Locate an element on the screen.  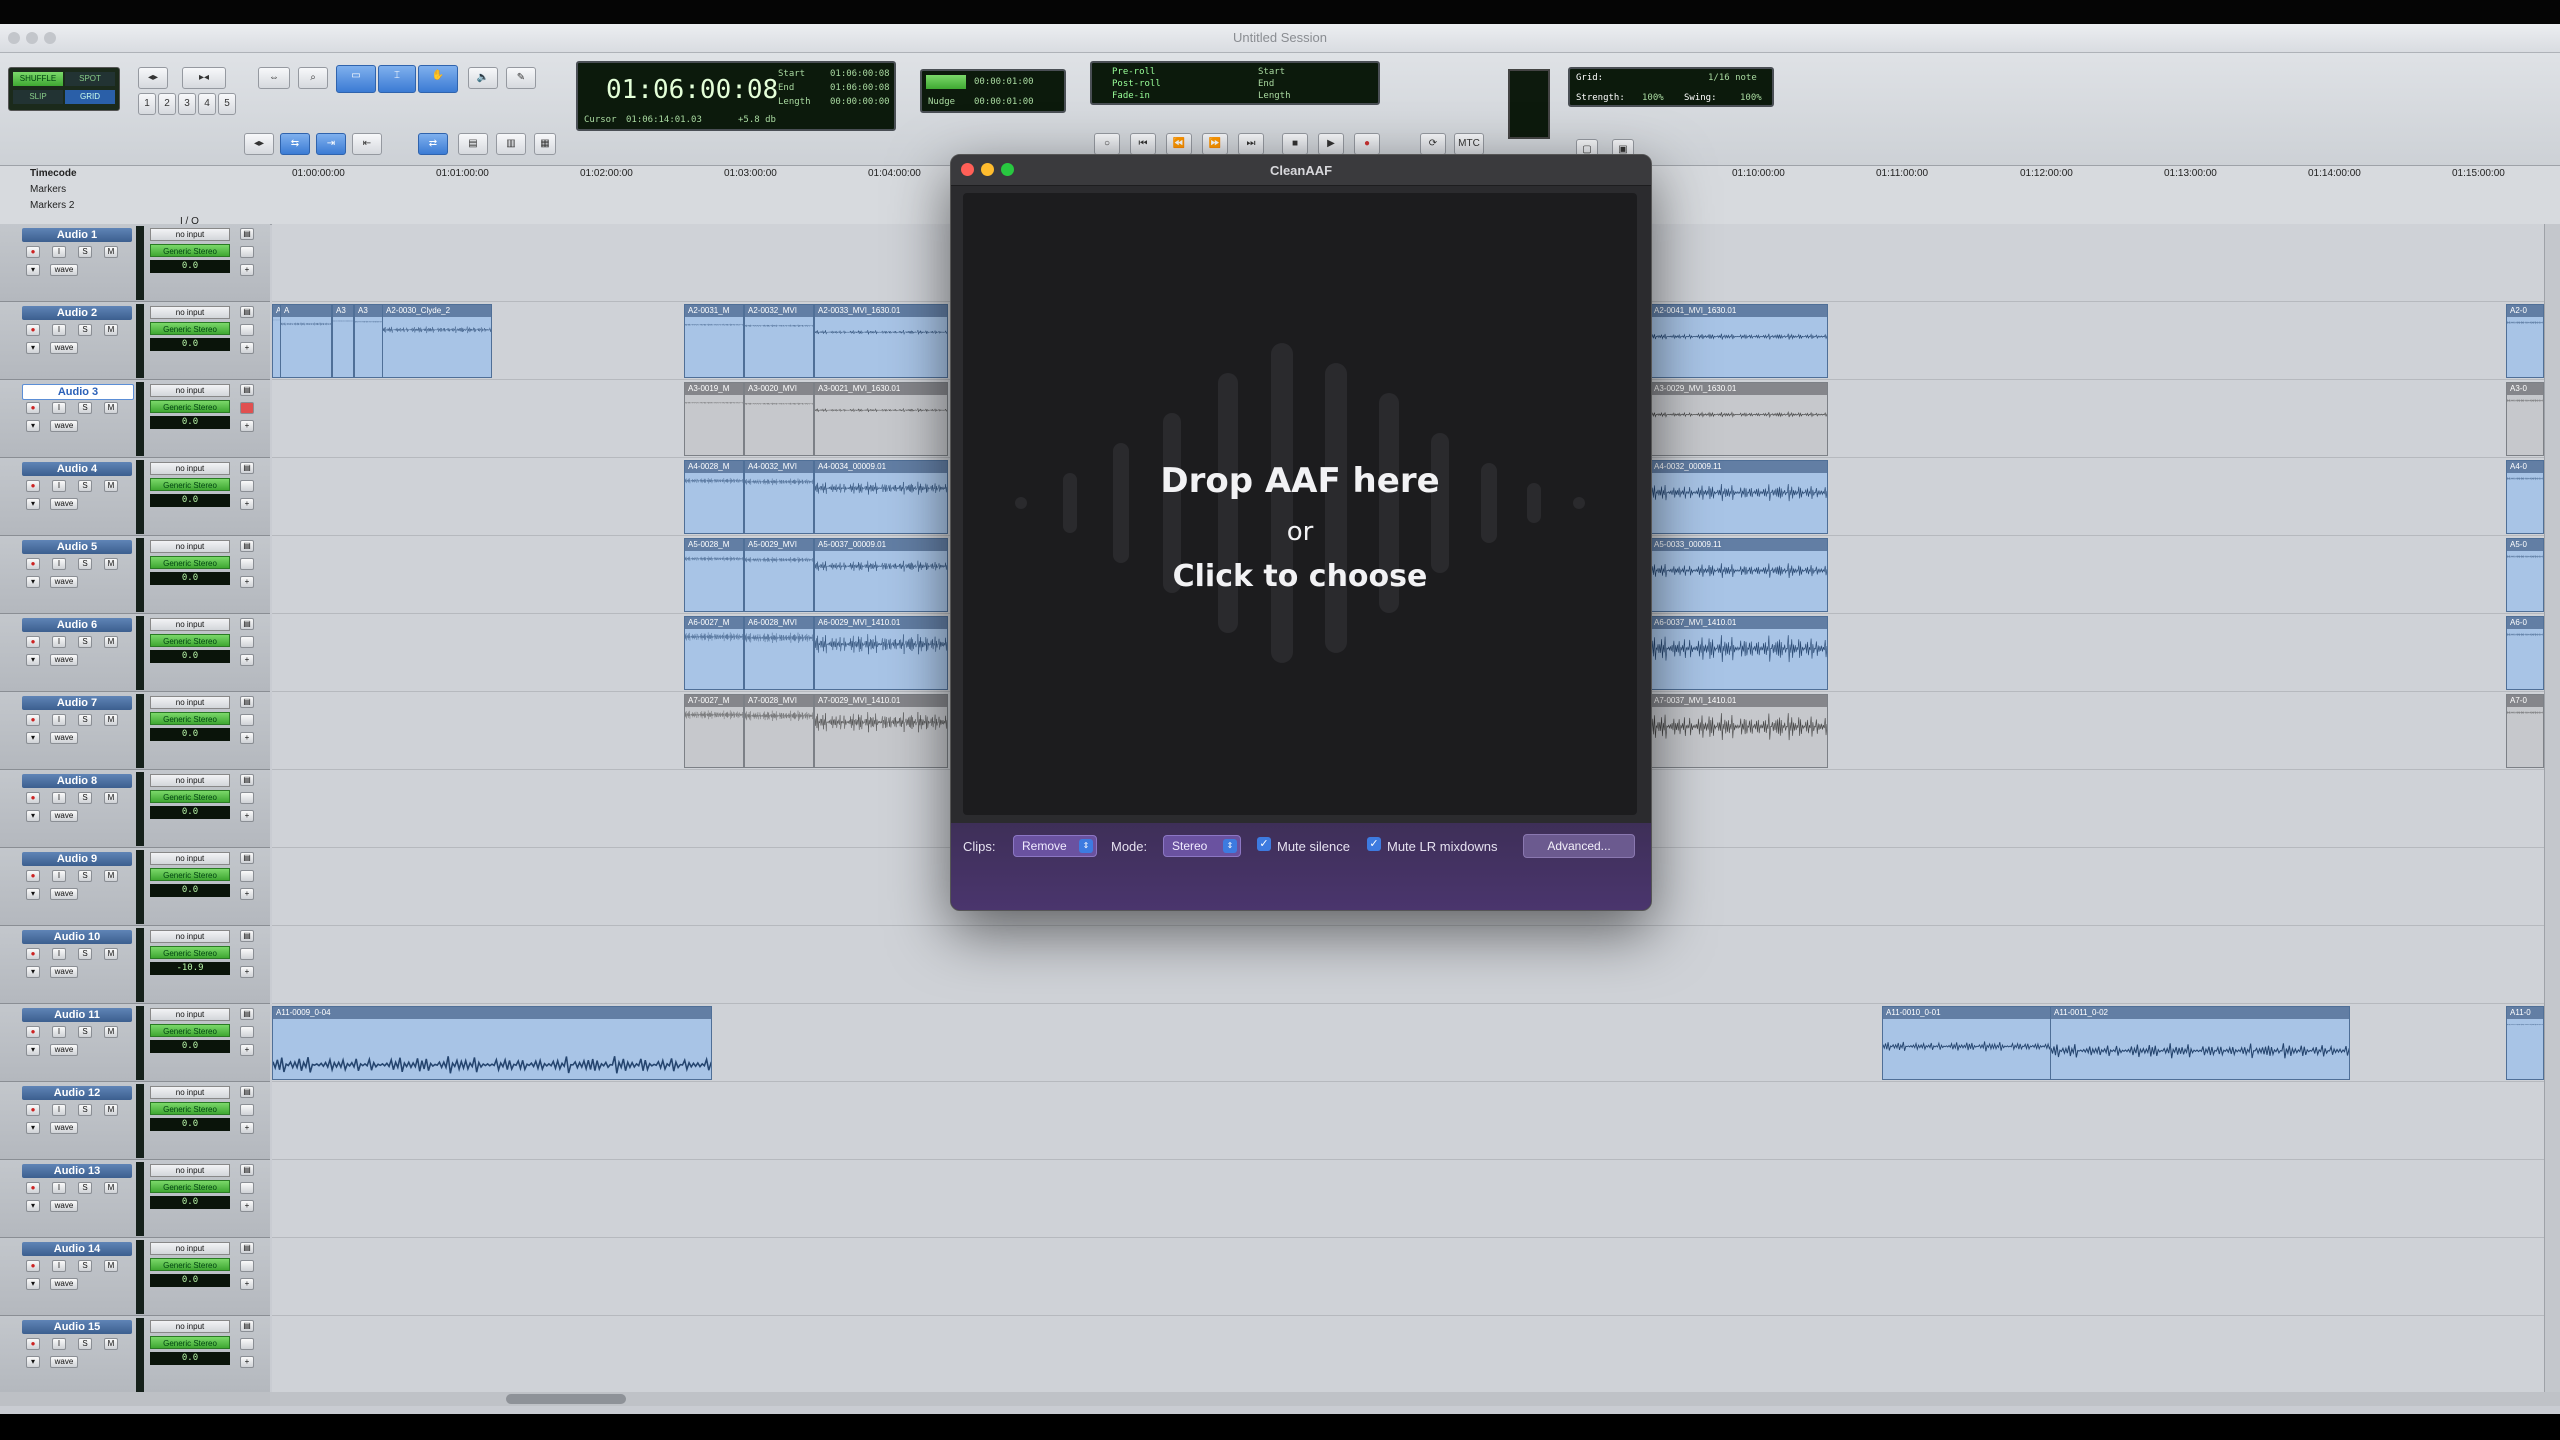
audio-clip: A4-0032_MVI is located at coordinates (779, 497).